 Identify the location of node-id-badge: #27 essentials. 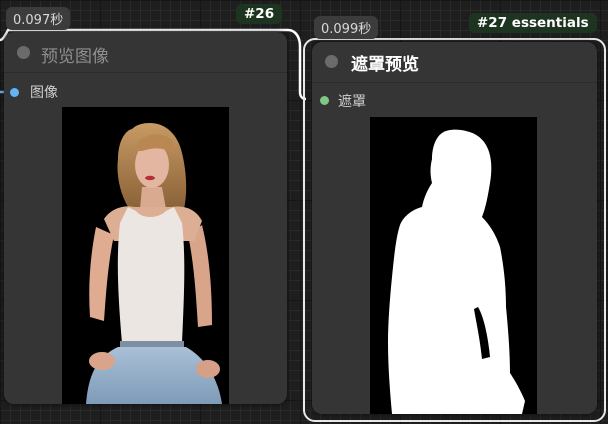
(533, 23).